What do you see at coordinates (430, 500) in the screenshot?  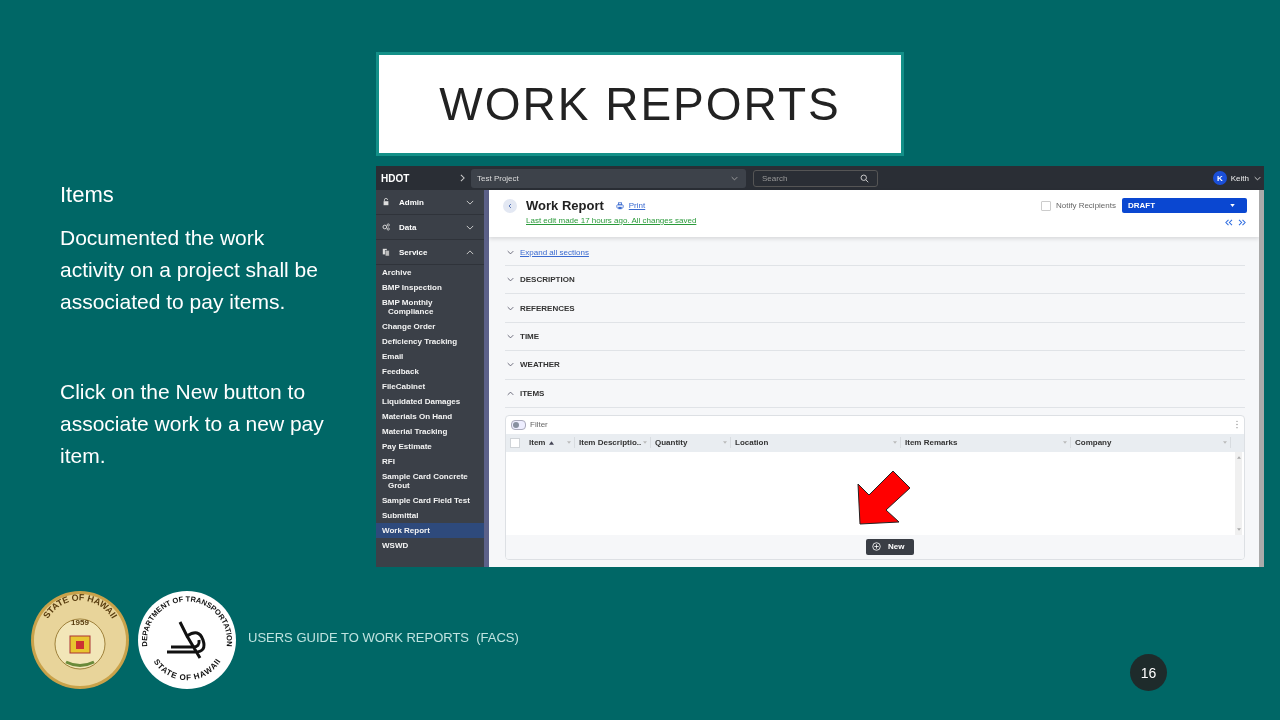 I see `sidebar-item: Sample Card Field Test` at bounding box center [430, 500].